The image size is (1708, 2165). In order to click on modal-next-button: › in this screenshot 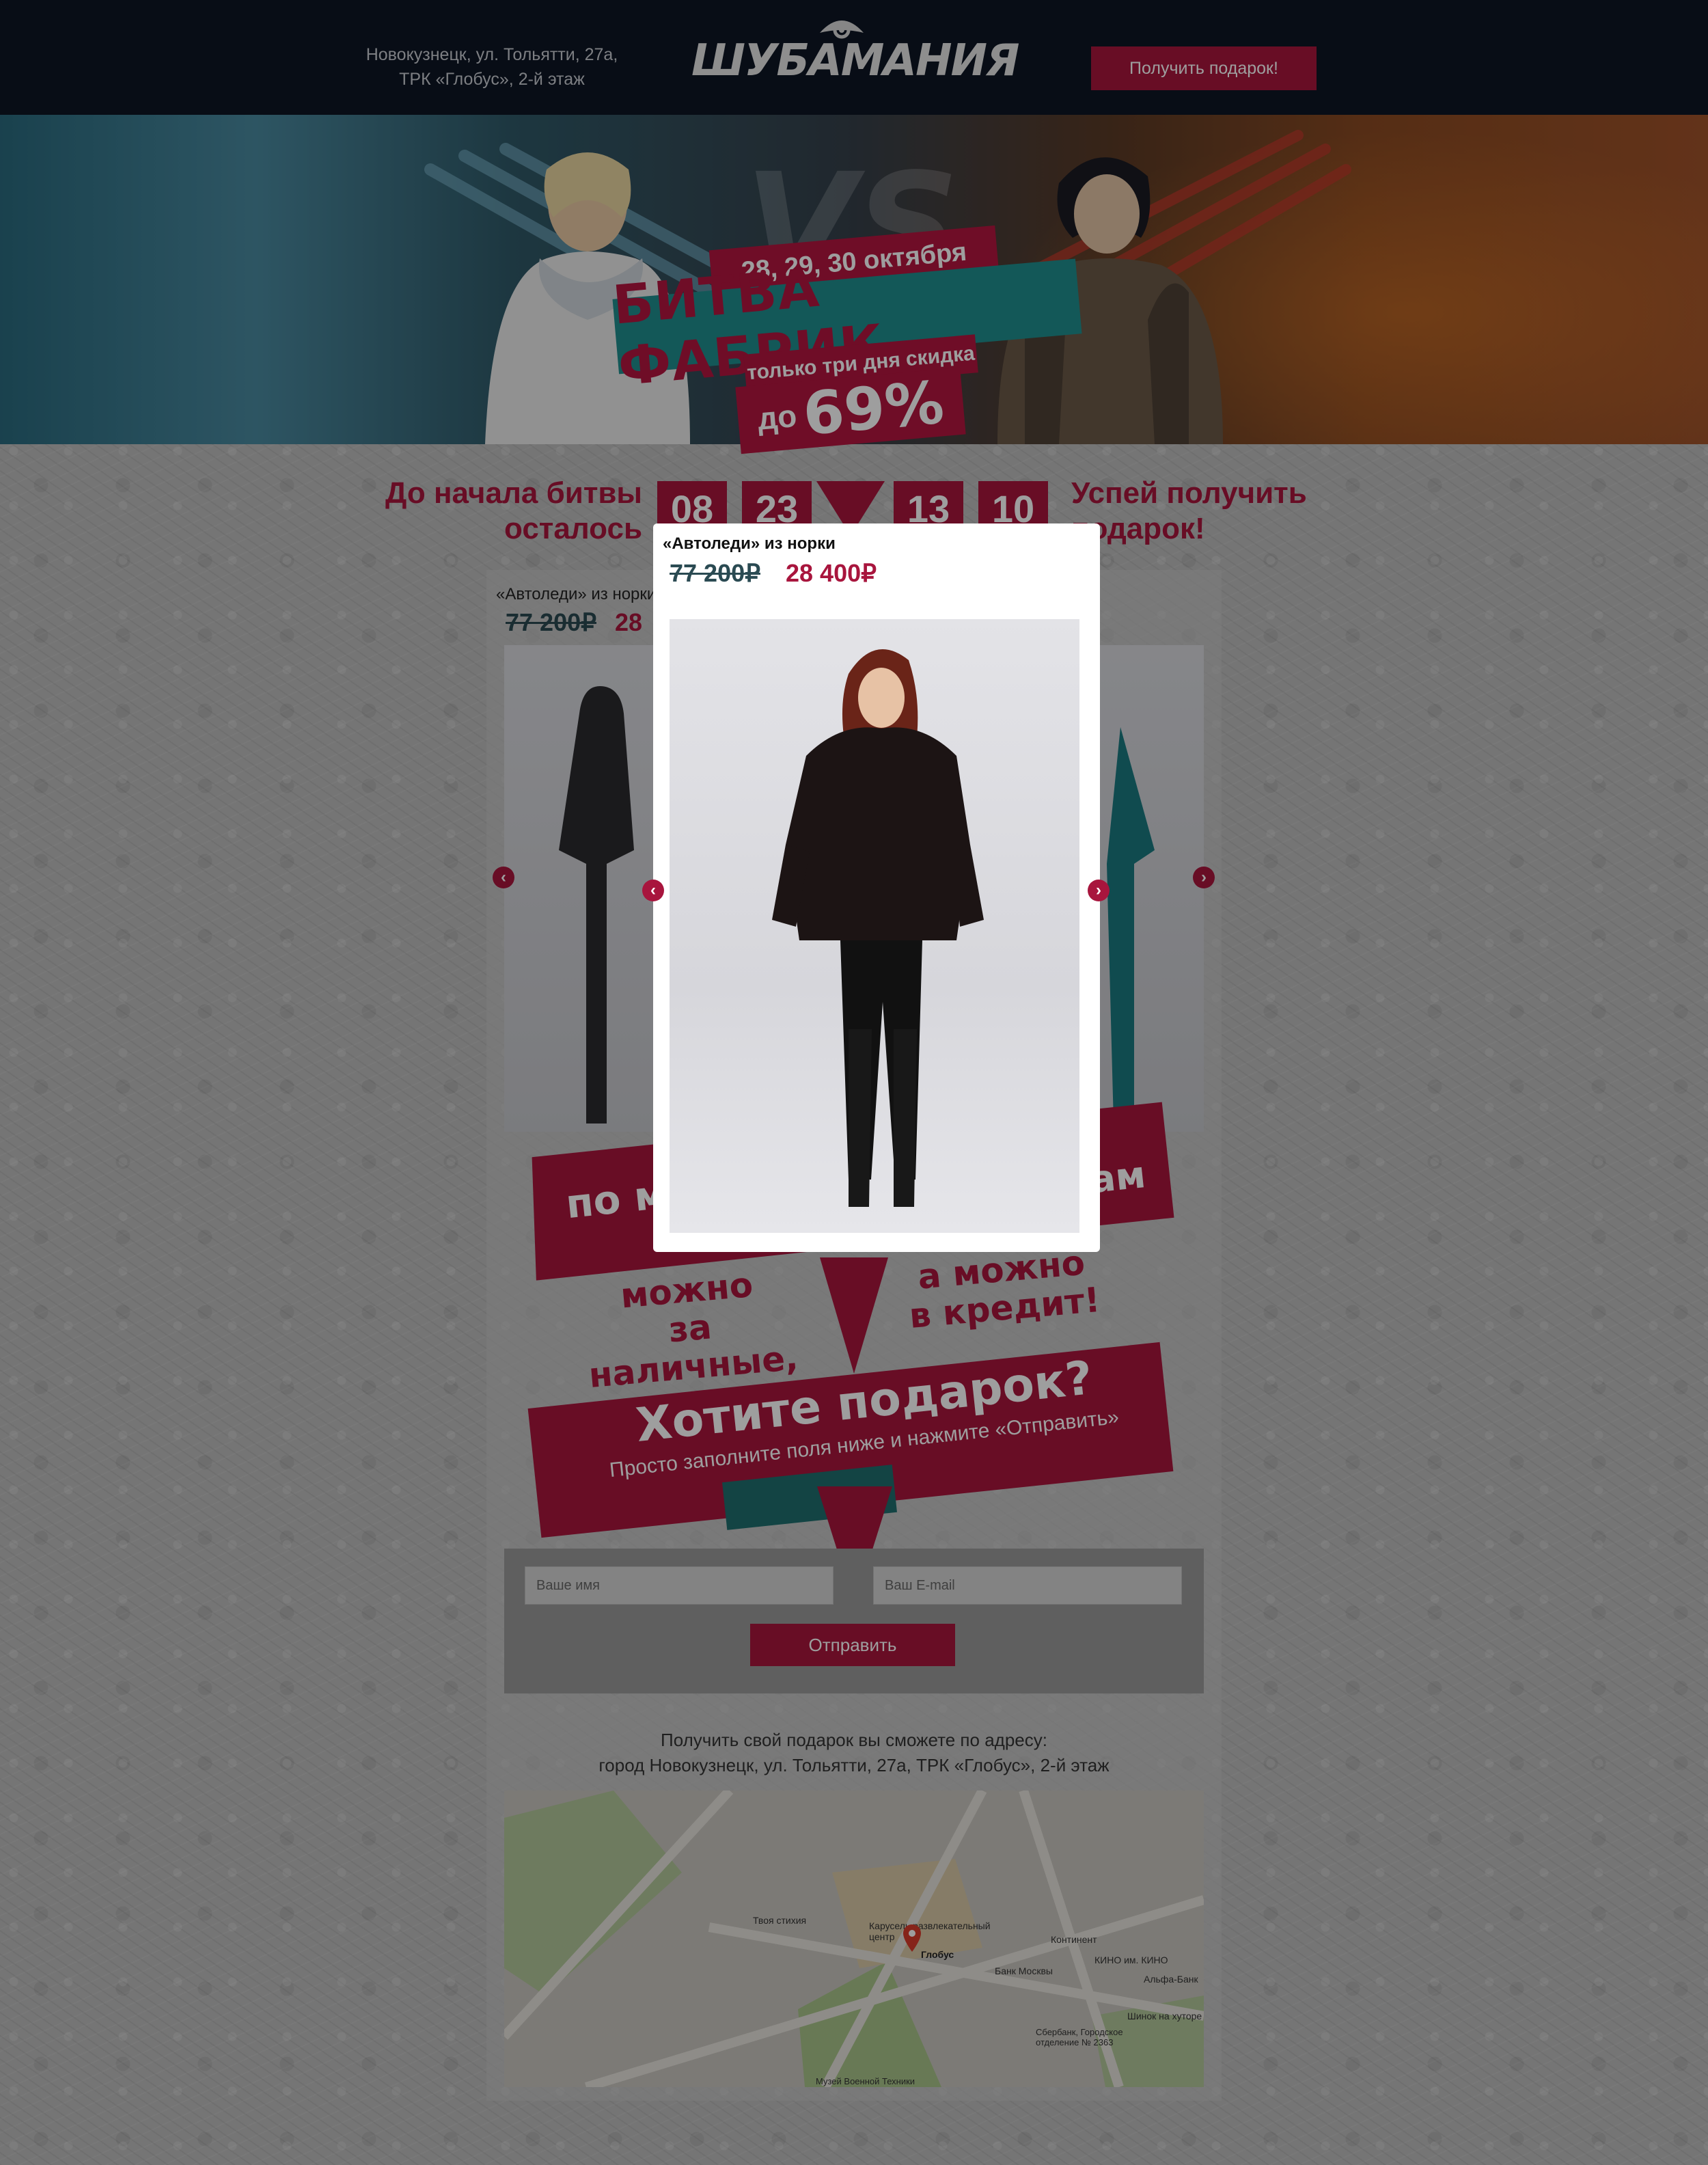, I will do `click(1099, 891)`.